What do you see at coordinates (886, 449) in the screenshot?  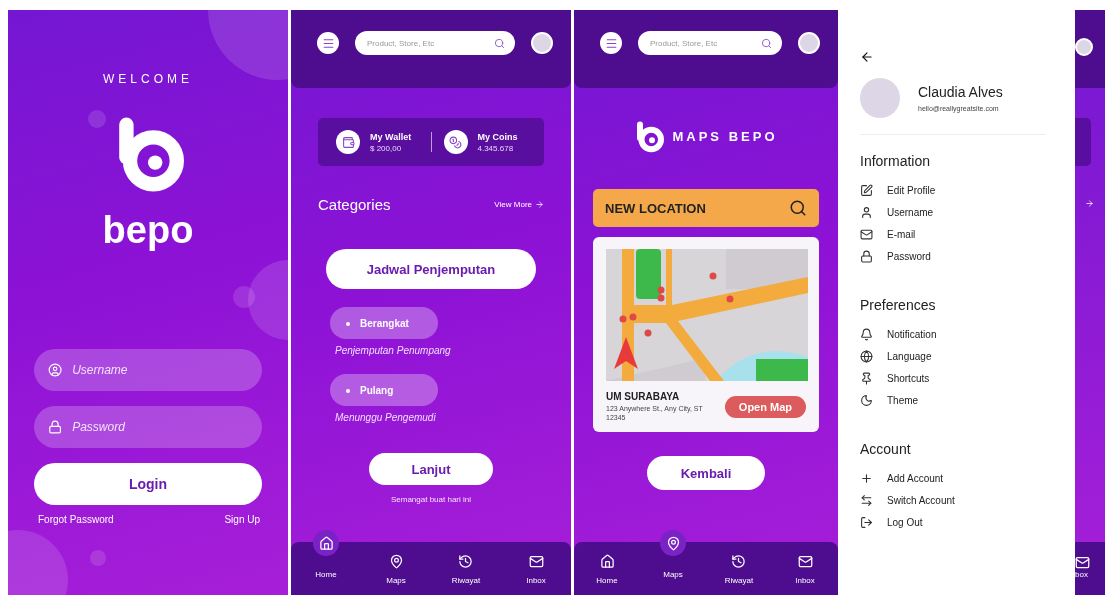 I see `section-title: Account` at bounding box center [886, 449].